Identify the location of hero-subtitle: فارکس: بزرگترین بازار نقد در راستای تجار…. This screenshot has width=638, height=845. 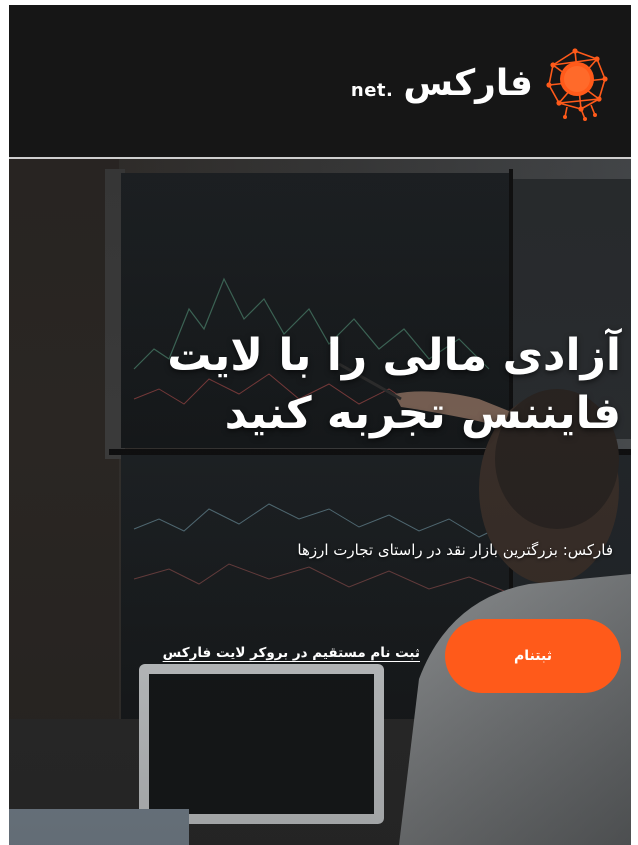
(455, 550).